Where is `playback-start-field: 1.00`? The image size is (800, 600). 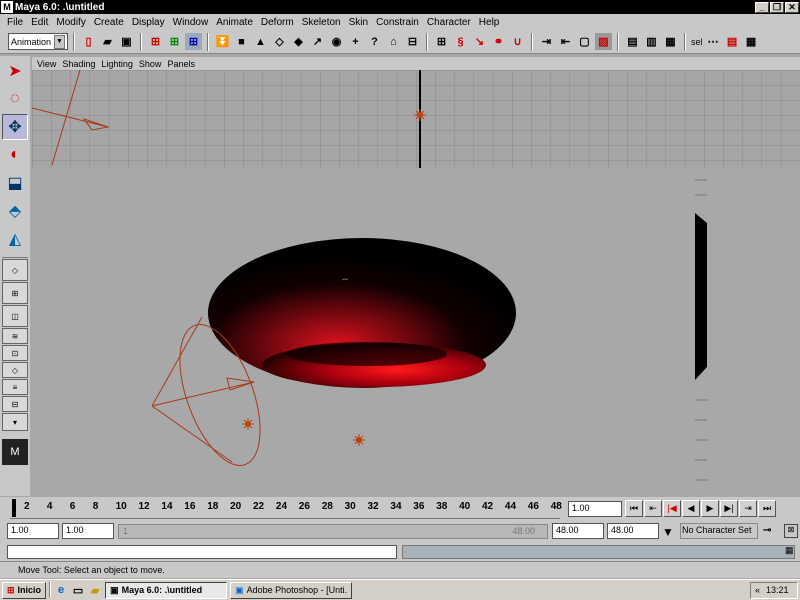
playback-start-field: 1.00 is located at coordinates (88, 531).